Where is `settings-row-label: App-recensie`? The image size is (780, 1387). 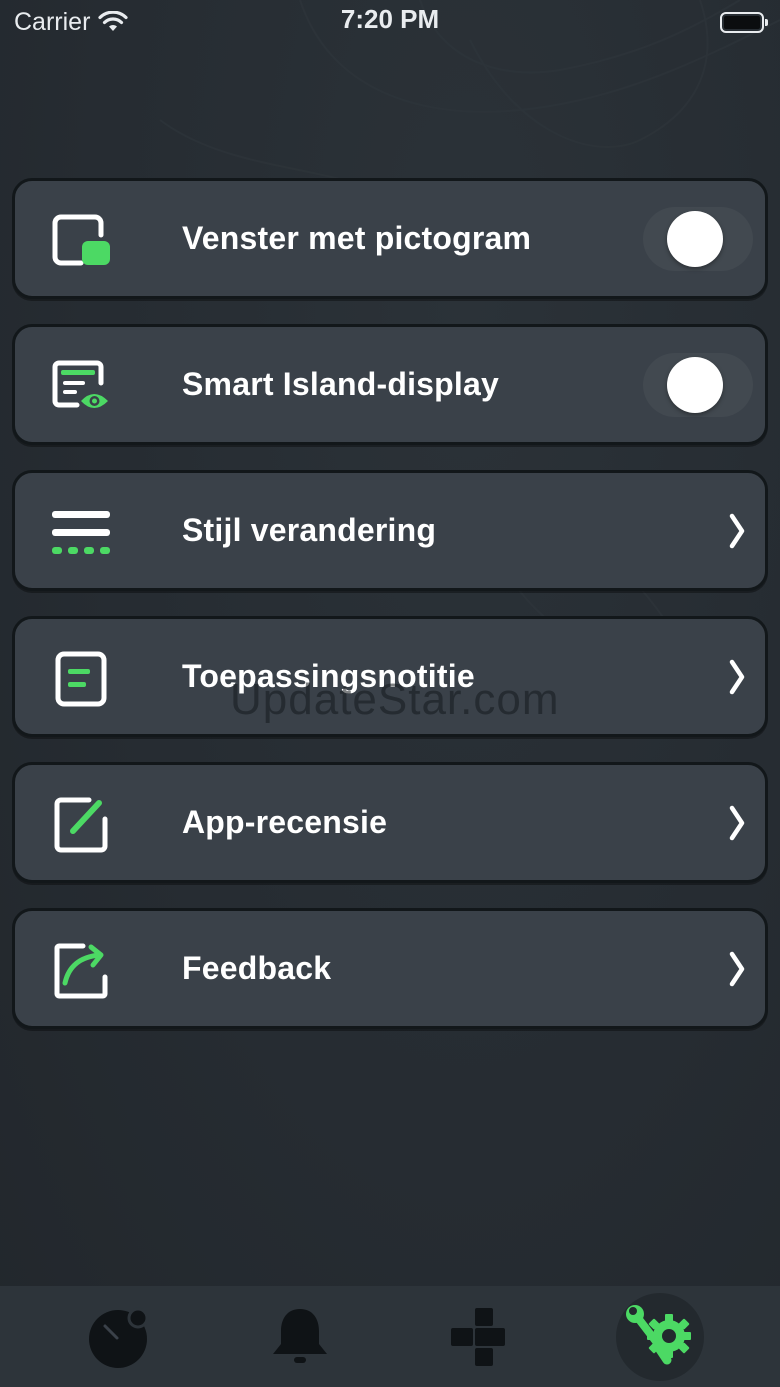 settings-row-label: App-recensie is located at coordinates (285, 822).